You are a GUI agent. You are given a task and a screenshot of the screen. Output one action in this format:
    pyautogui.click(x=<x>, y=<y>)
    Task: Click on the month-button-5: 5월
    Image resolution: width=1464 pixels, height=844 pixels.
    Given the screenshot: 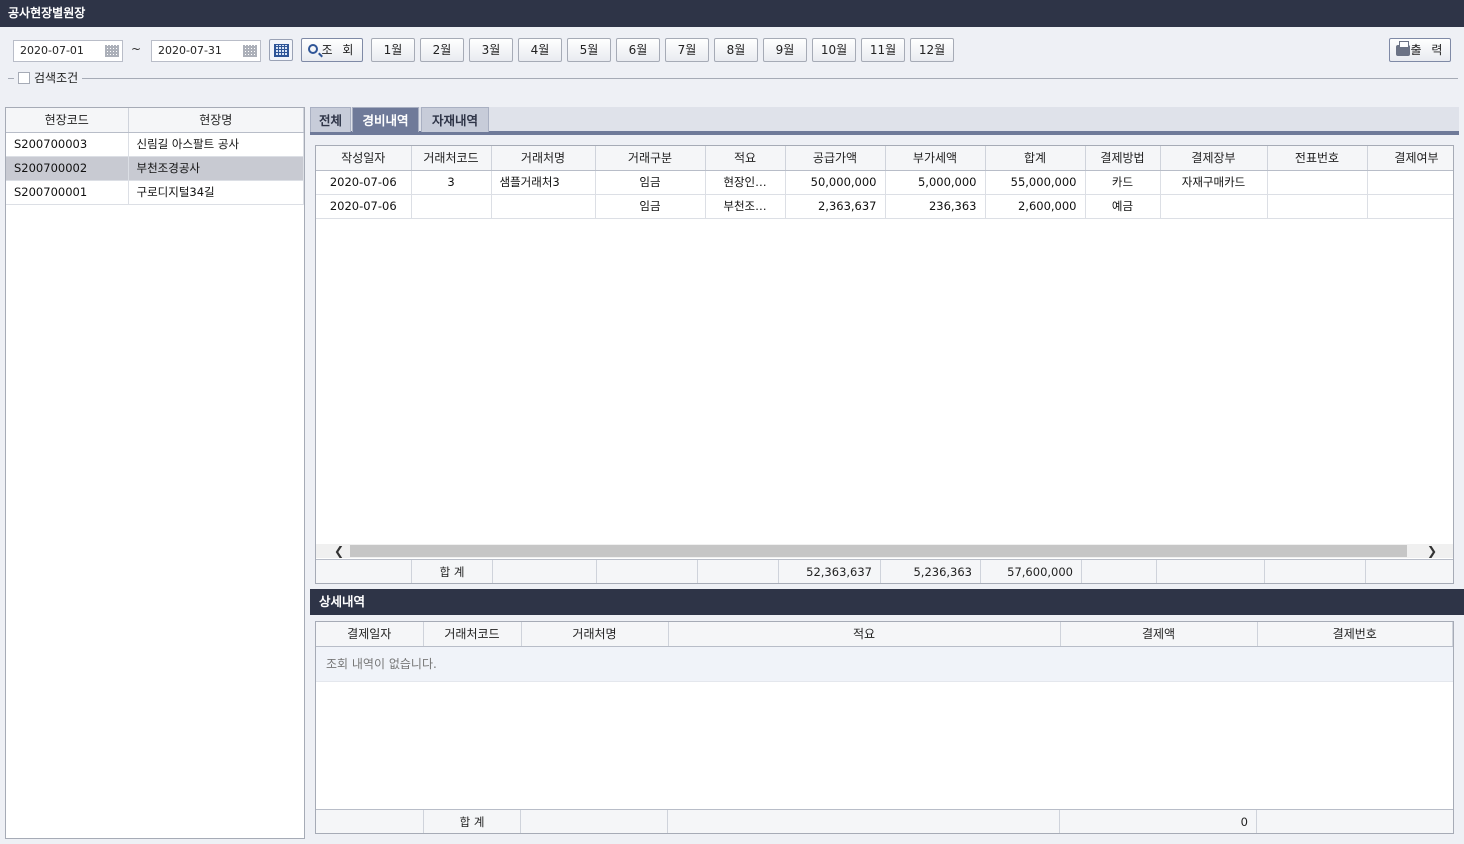 What is the action you would take?
    pyautogui.click(x=589, y=50)
    